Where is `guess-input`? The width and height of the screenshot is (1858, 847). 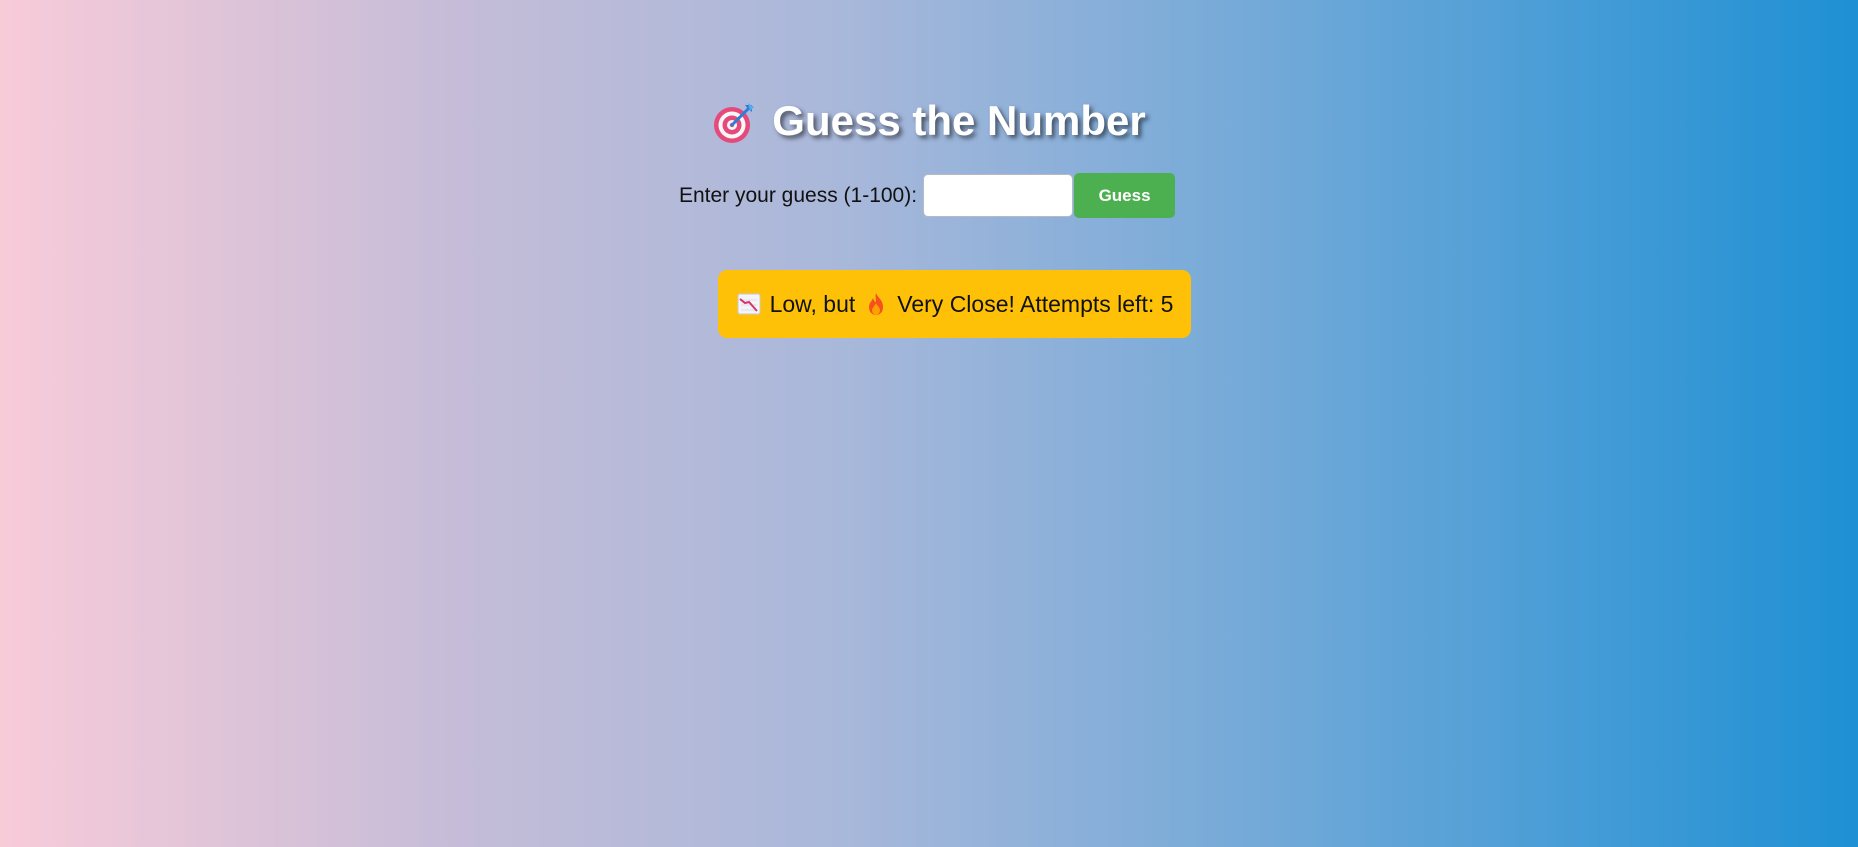
guess-input is located at coordinates (998, 195).